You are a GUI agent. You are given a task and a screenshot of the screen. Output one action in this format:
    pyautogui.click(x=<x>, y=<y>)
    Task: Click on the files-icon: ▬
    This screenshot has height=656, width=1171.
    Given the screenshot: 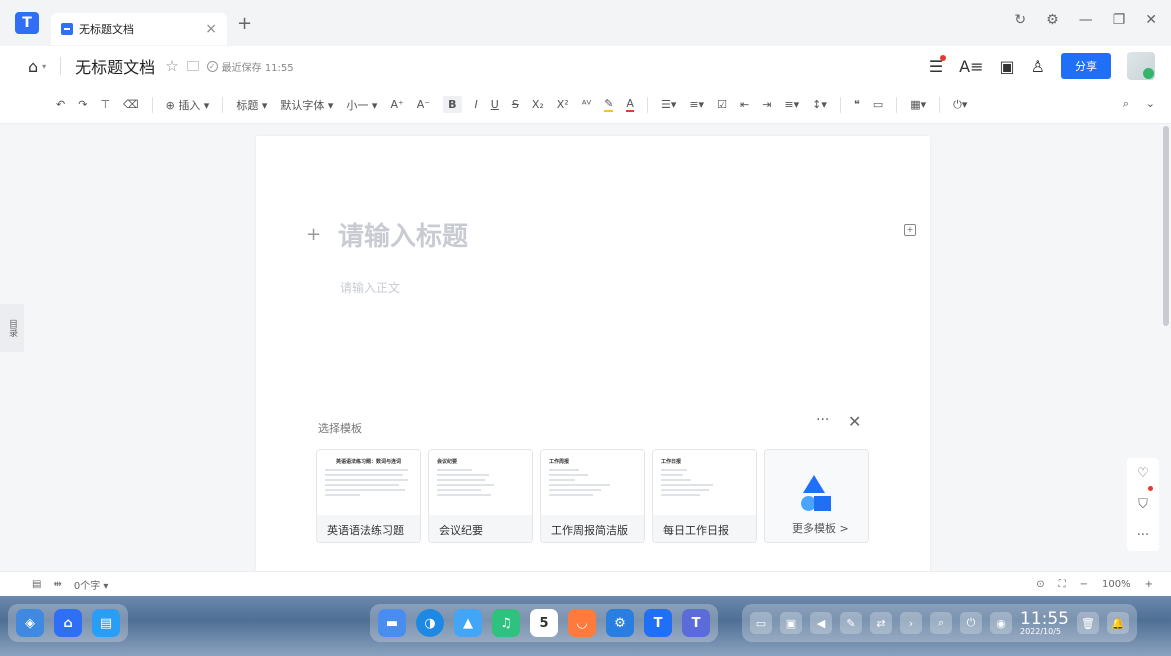 What is the action you would take?
    pyautogui.click(x=392, y=623)
    